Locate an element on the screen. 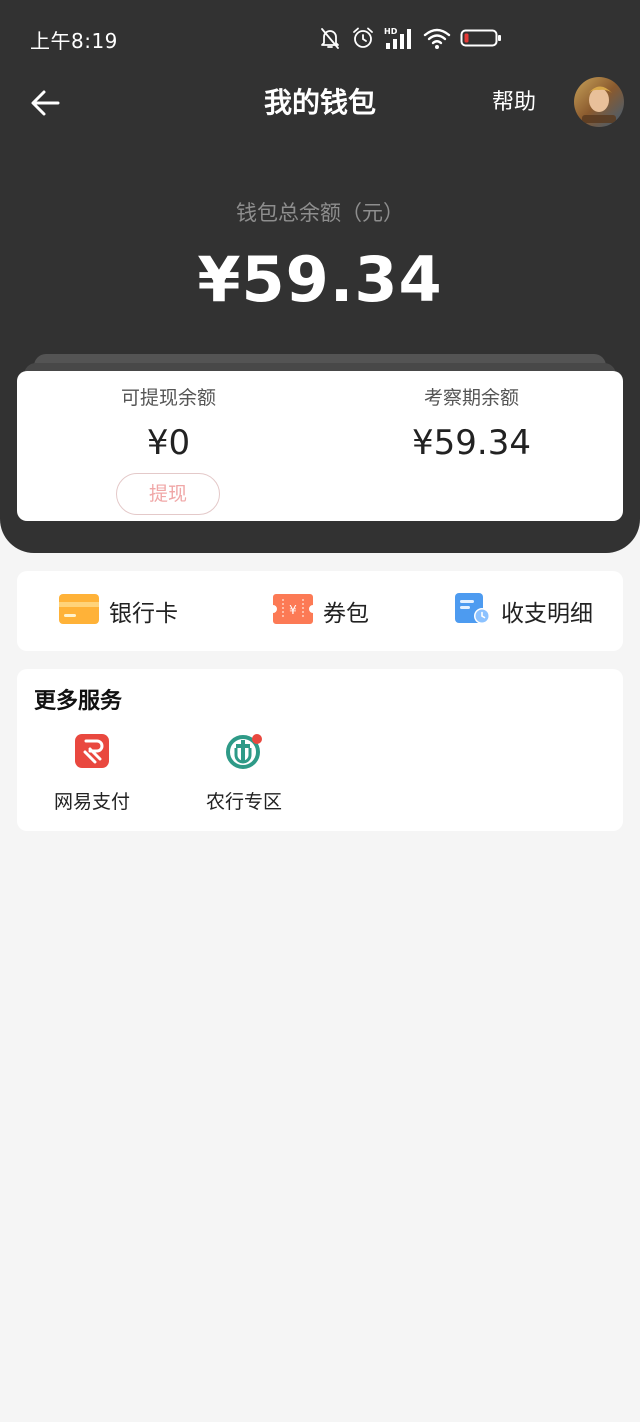  status-bar: 上午8:19 HD is located at coordinates (320, 38).